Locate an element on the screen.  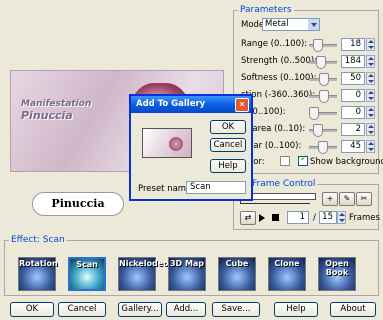
effect-tile: Clone is located at coordinates (287, 274).